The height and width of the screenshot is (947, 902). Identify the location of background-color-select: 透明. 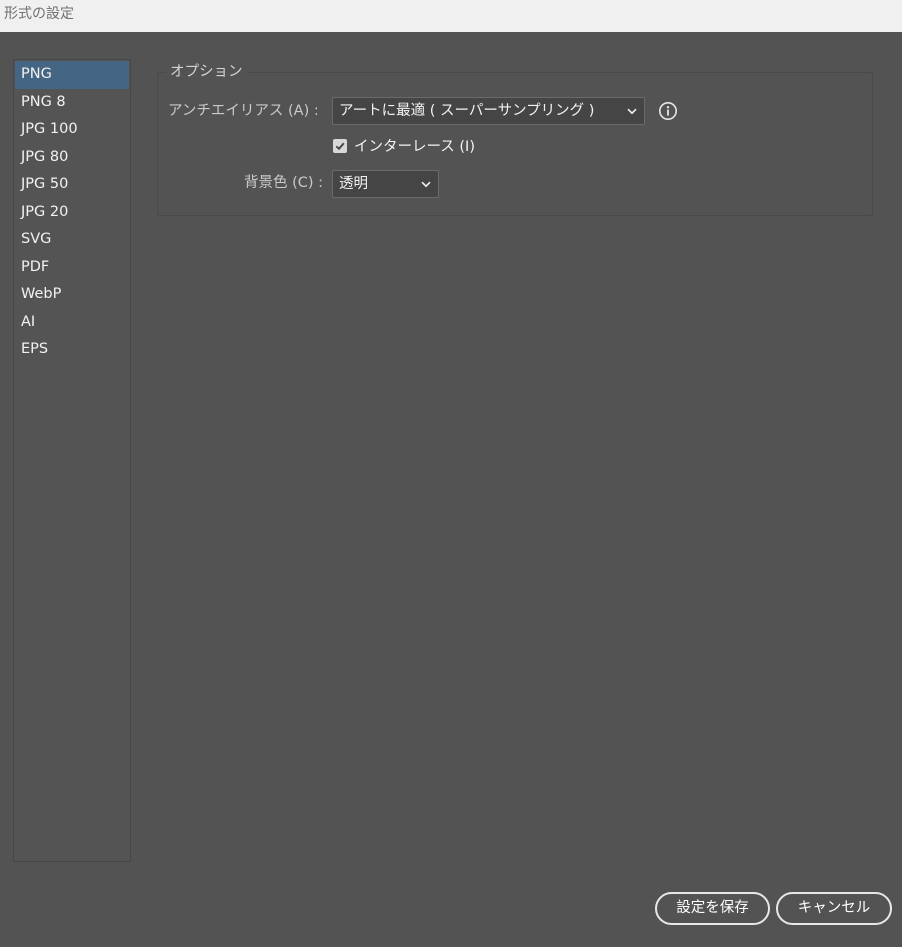
(385, 184).